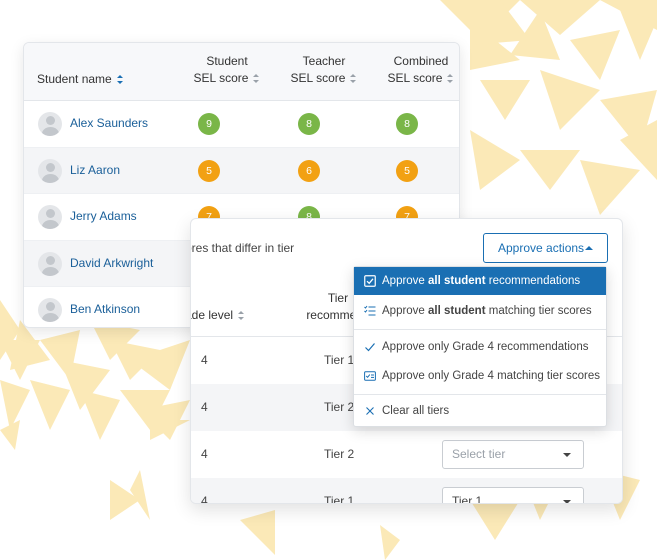  What do you see at coordinates (370, 376) in the screenshot?
I see `id-card-icon` at bounding box center [370, 376].